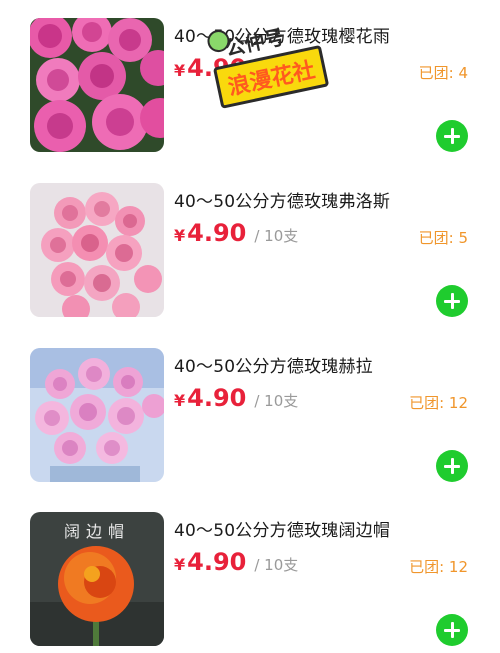 The height and width of the screenshot is (653, 500). I want to click on pink-rose-bouquet-image, so click(97, 250).